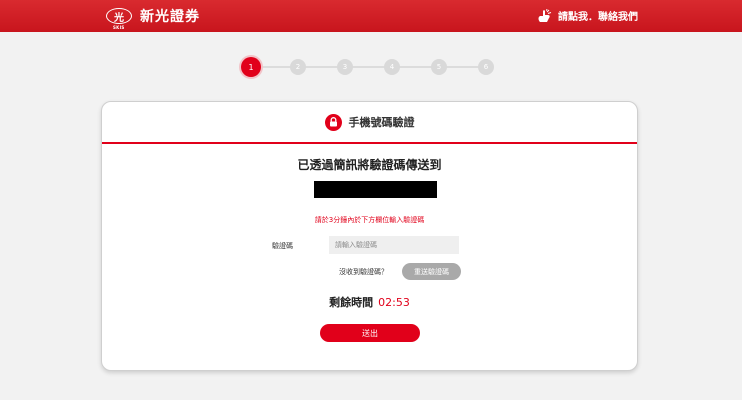 This screenshot has height=400, width=742. Describe the element at coordinates (545, 15) in the screenshot. I see `hand-pointer-icon` at that location.